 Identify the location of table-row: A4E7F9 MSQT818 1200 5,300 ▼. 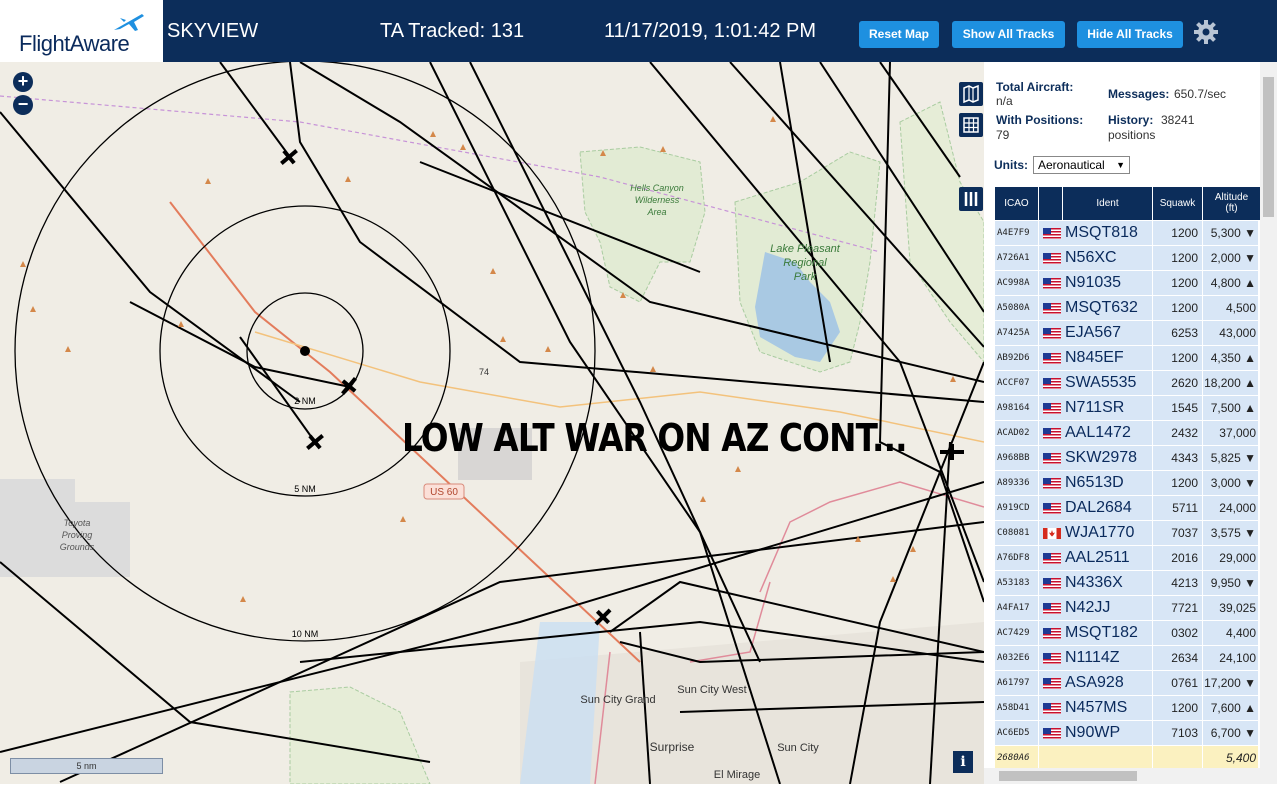
(1127, 233).